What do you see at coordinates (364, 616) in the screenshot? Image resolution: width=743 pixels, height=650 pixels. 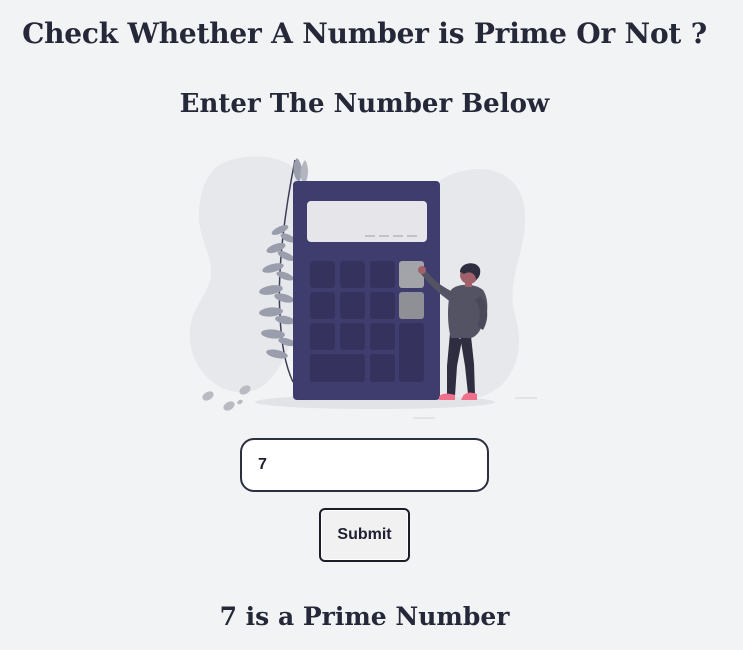 I see `result-text: 7 is a Prime Number` at bounding box center [364, 616].